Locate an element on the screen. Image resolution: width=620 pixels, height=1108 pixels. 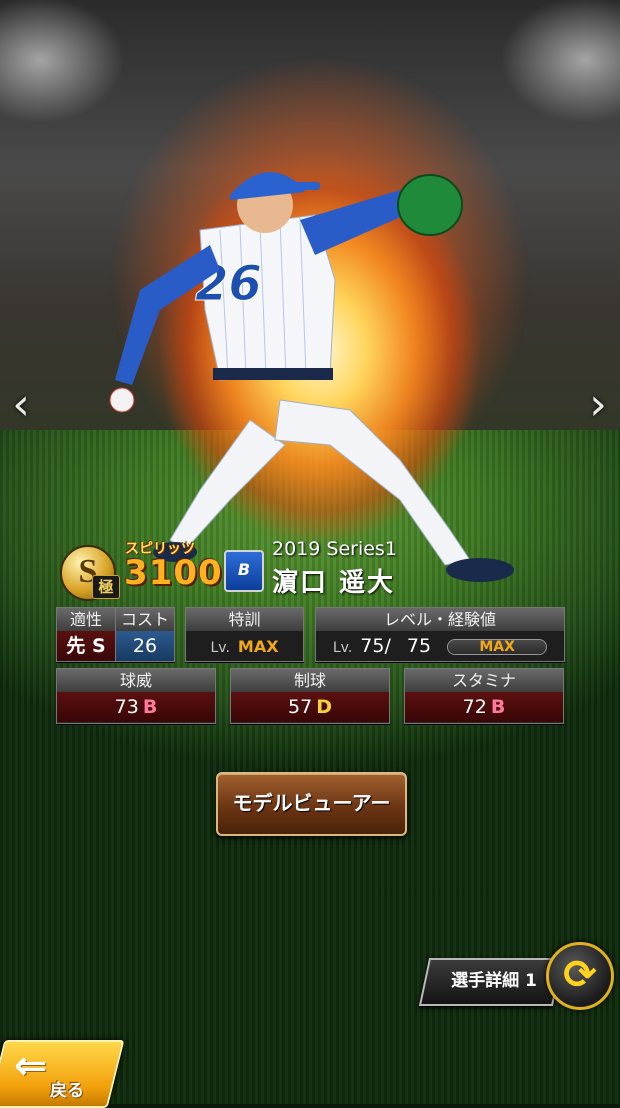
level-exp-panel: レベル・経験値 Lv. 75/ 75 MAX is located at coordinates (440, 634).